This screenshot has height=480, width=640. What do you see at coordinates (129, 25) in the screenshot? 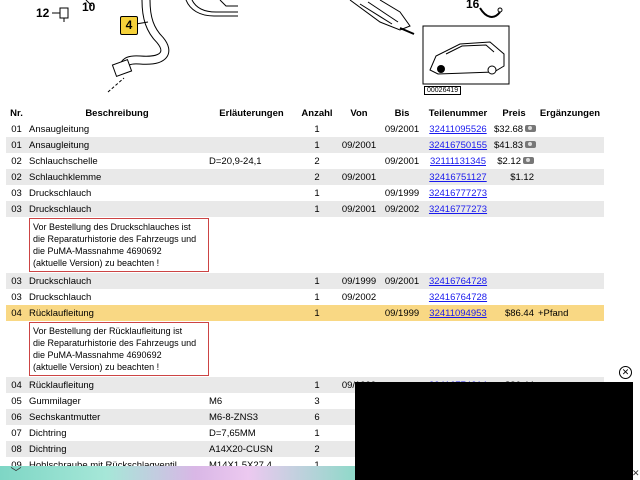
I see `callout-4-badge: 4` at bounding box center [129, 25].